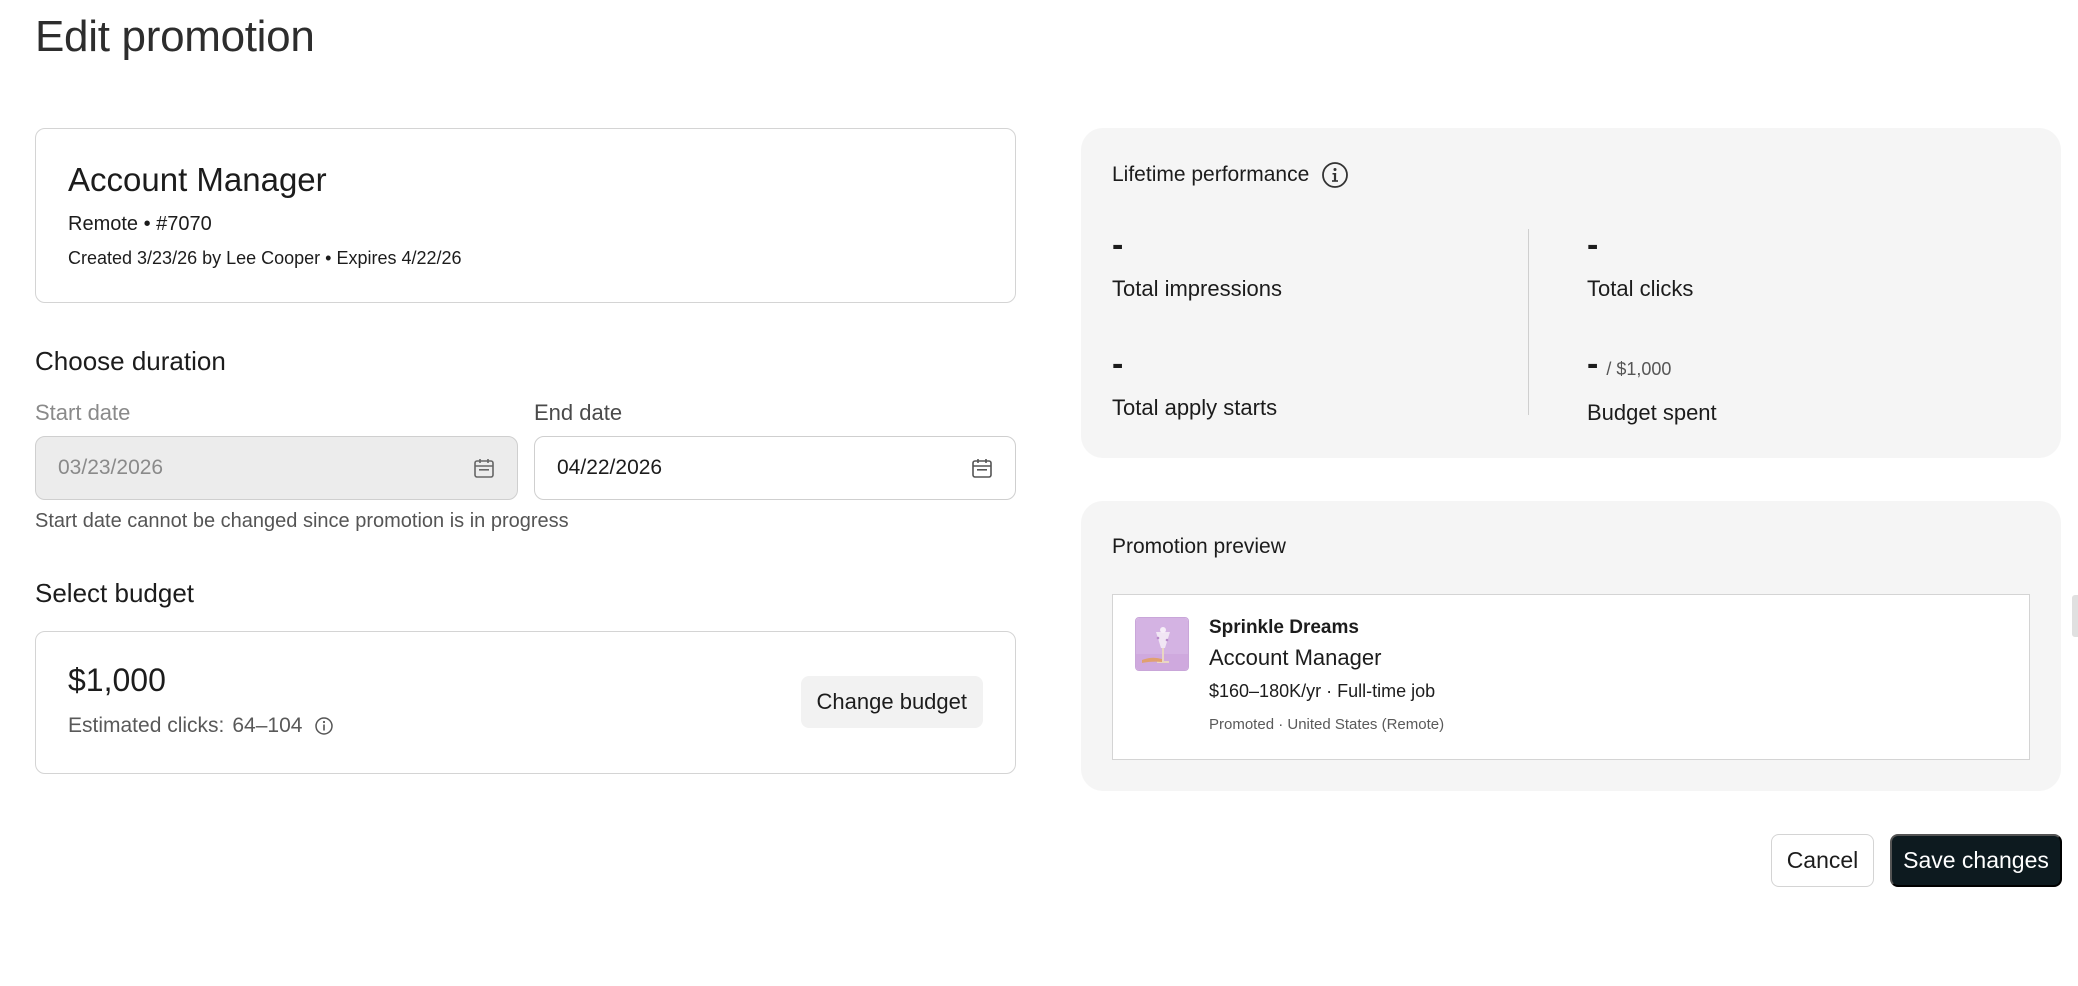 This screenshot has height=986, width=2078. Describe the element at coordinates (1211, 174) in the screenshot. I see `performance-title-text: Lifetime performance` at that location.